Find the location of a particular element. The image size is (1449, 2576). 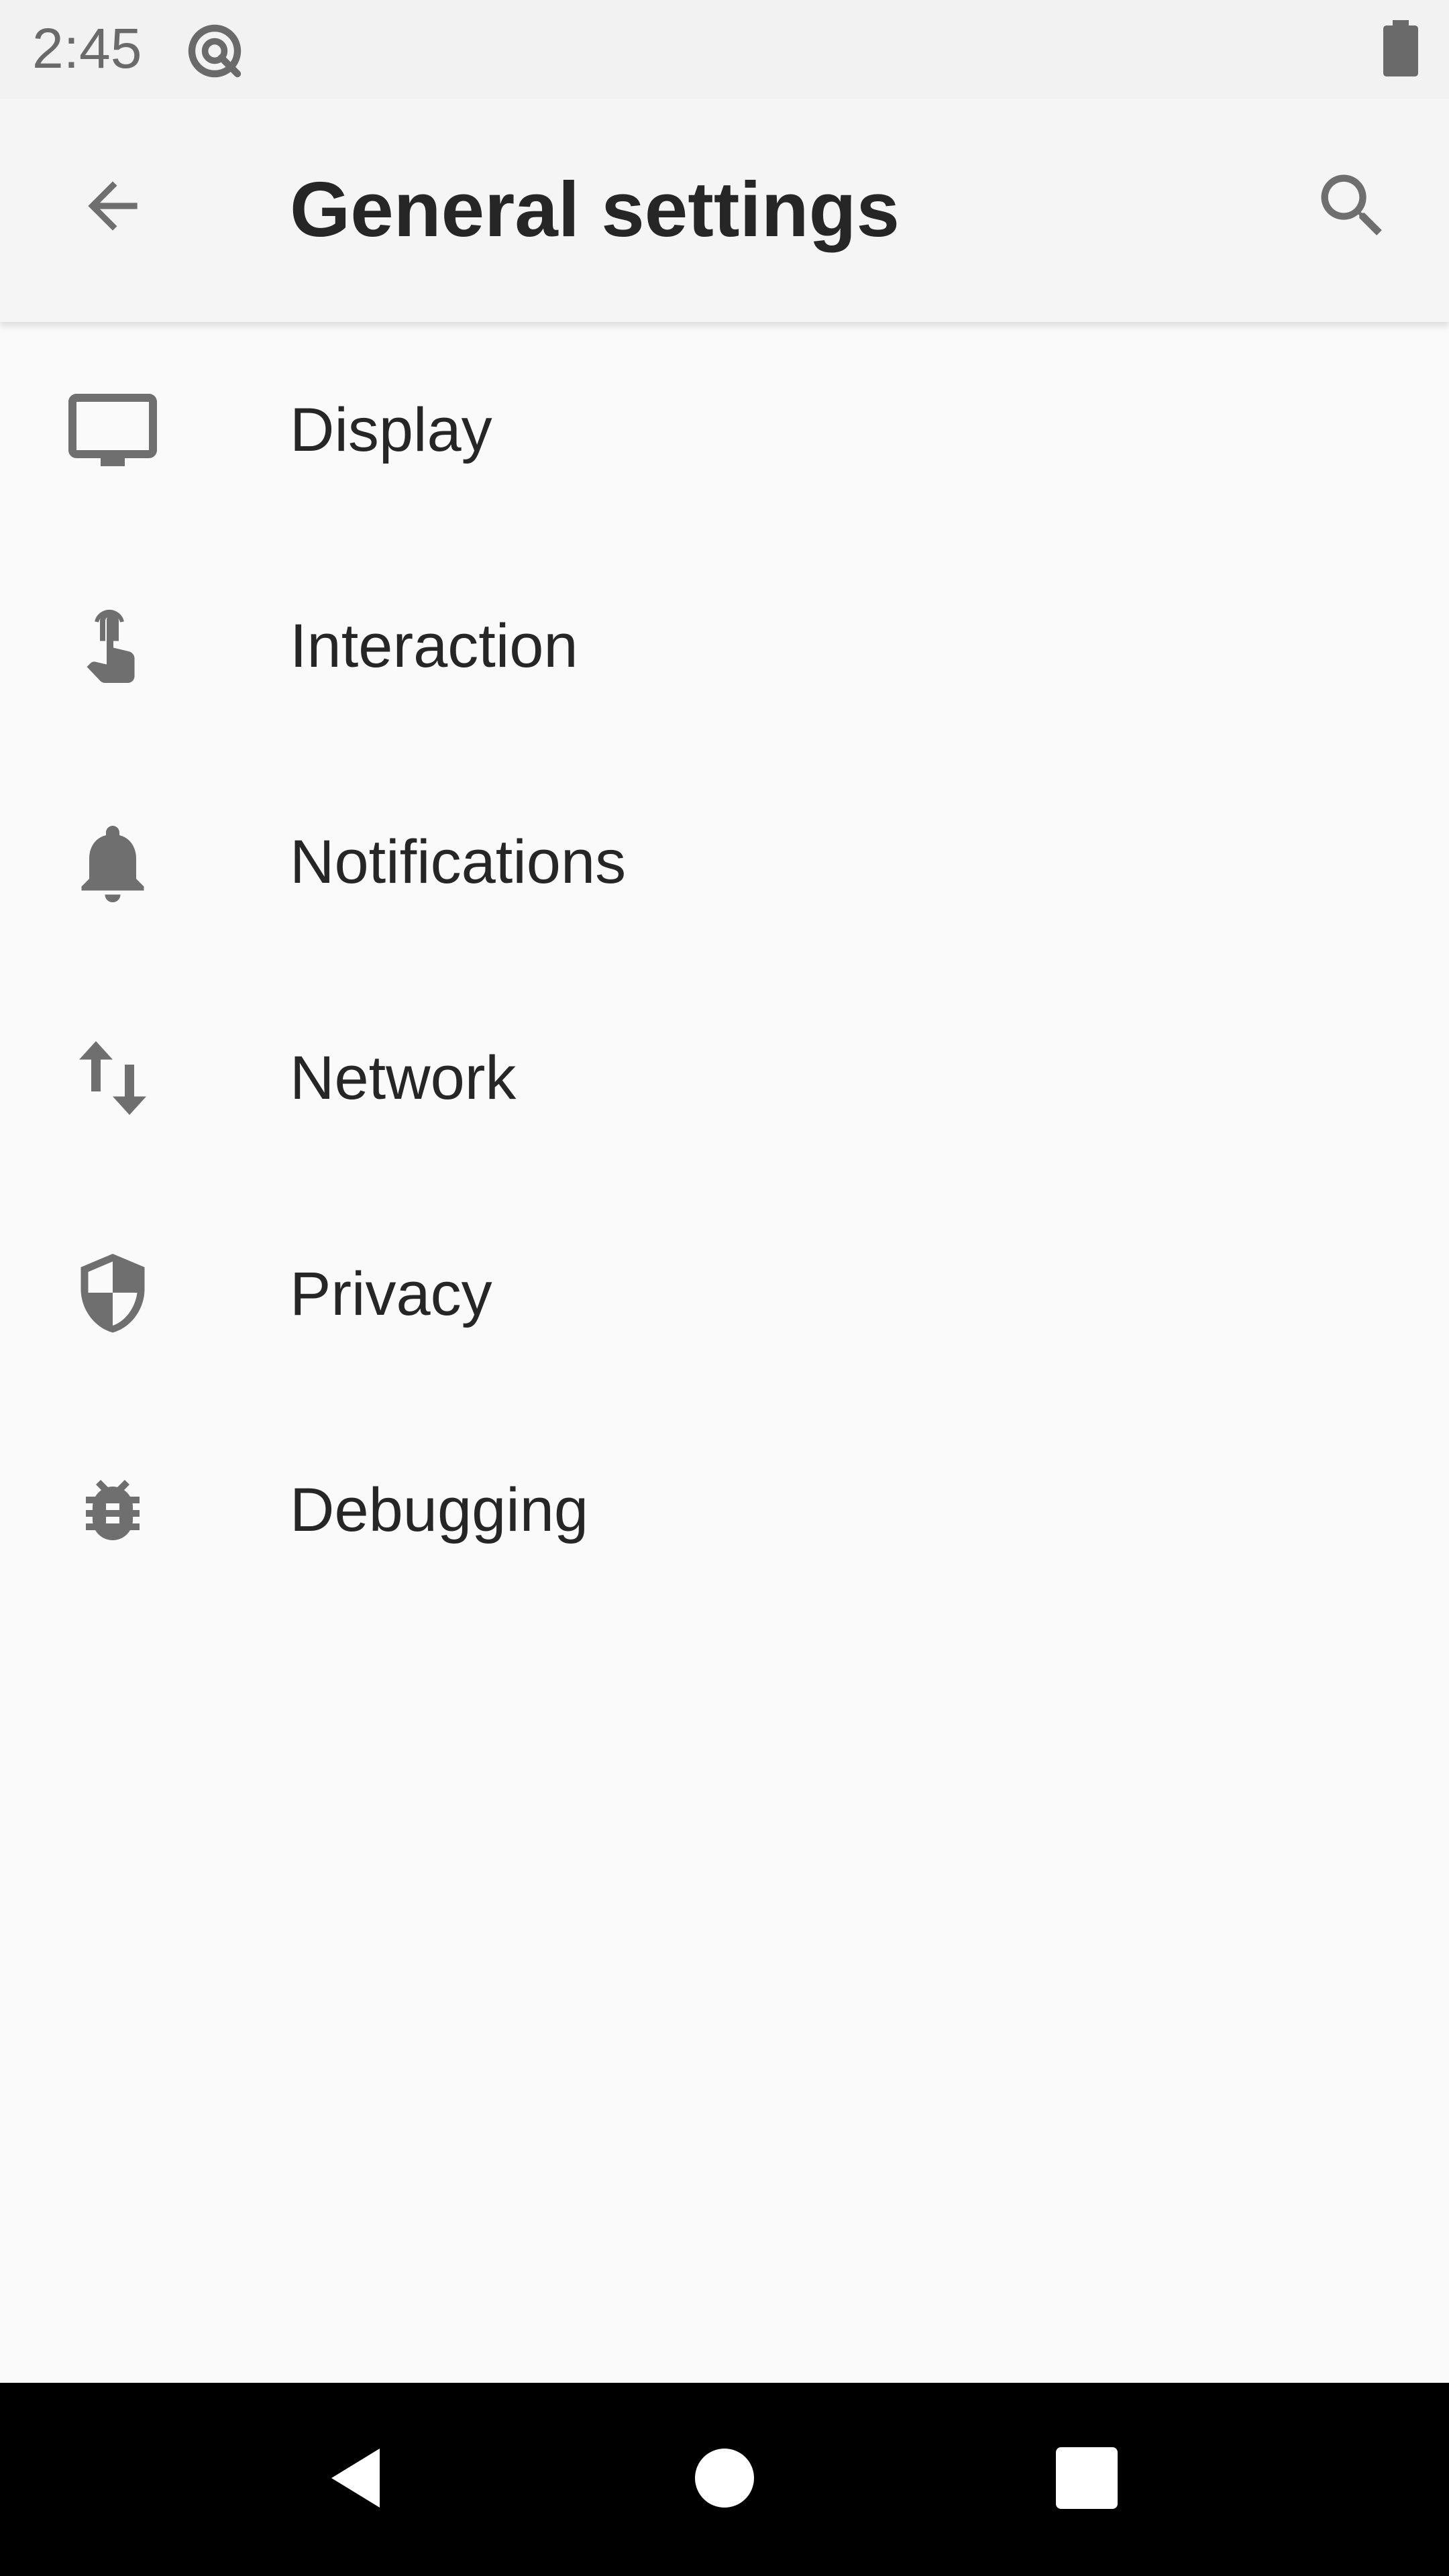

app-bar: General settings is located at coordinates (724, 210).